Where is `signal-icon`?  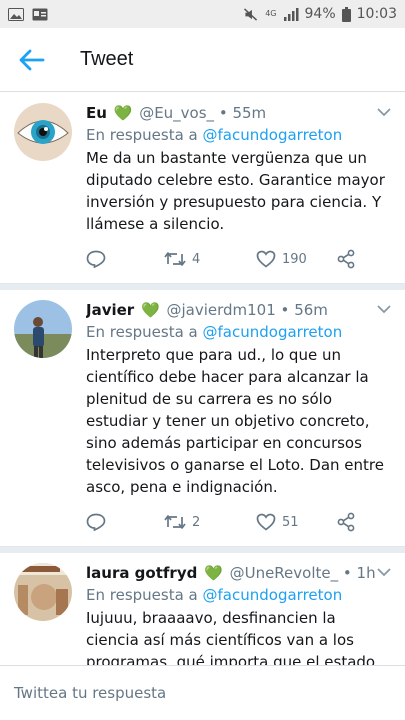 signal-icon is located at coordinates (291, 14).